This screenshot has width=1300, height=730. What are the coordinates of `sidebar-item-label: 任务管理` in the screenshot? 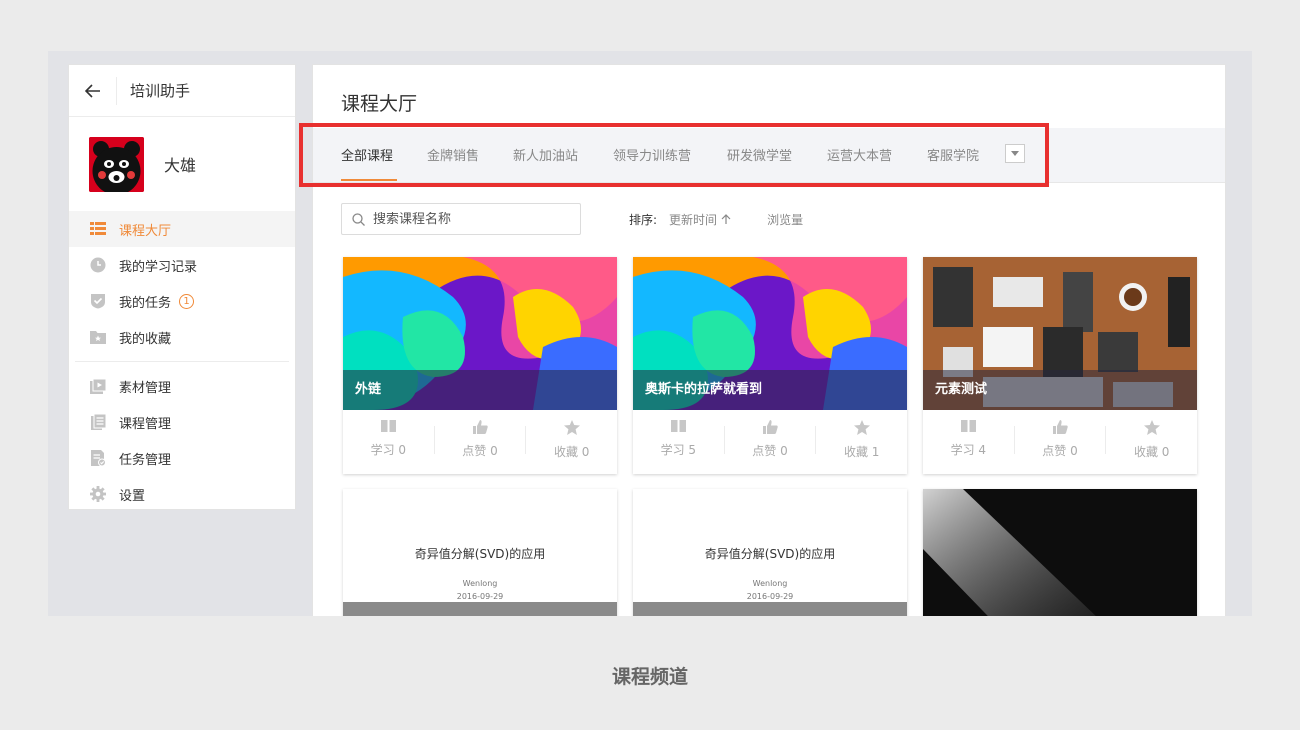 It's located at (145, 460).